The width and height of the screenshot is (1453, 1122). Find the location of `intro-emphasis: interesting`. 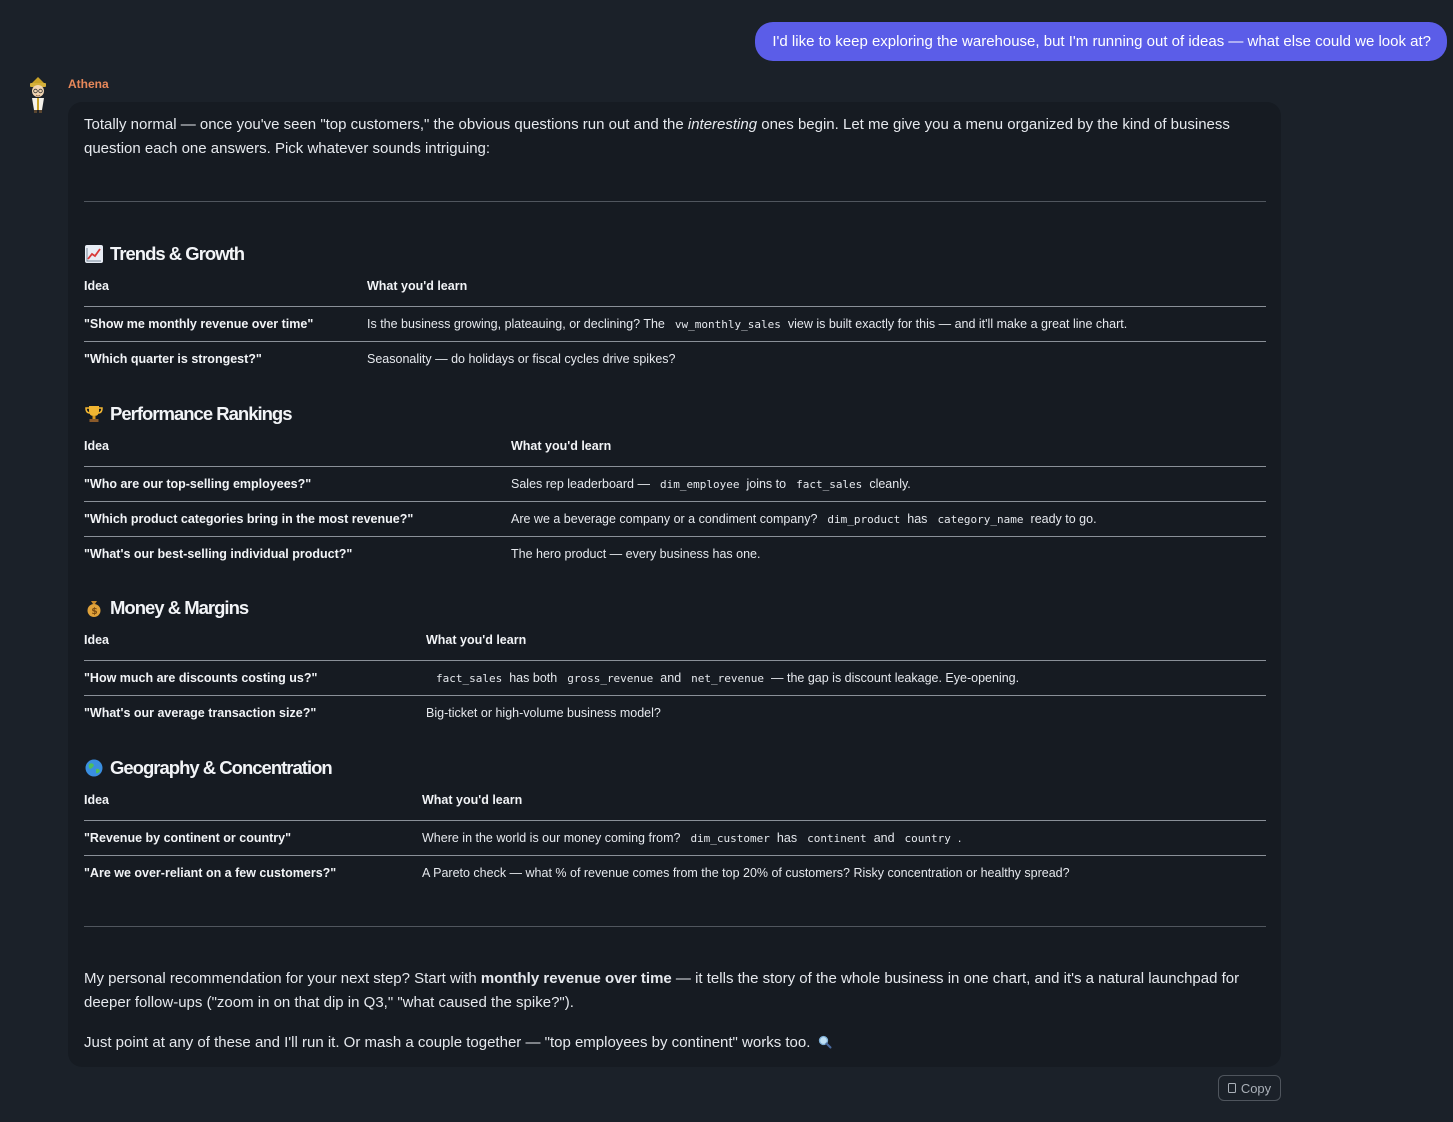

intro-emphasis: interesting is located at coordinates (722, 124).